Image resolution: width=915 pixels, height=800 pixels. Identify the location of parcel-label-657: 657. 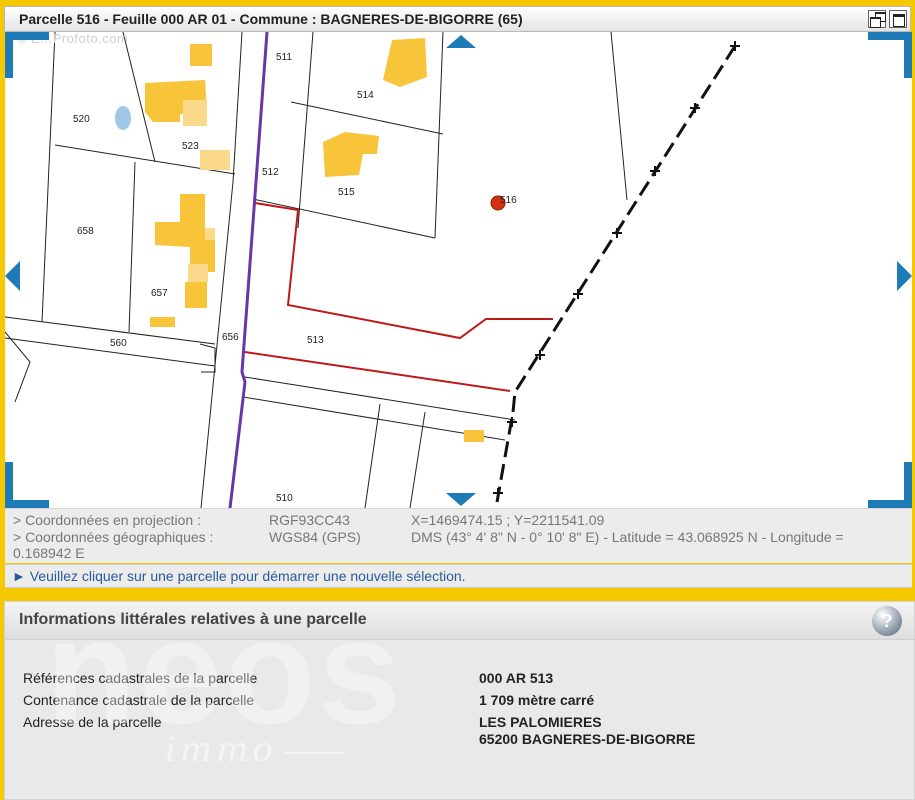
(159, 293).